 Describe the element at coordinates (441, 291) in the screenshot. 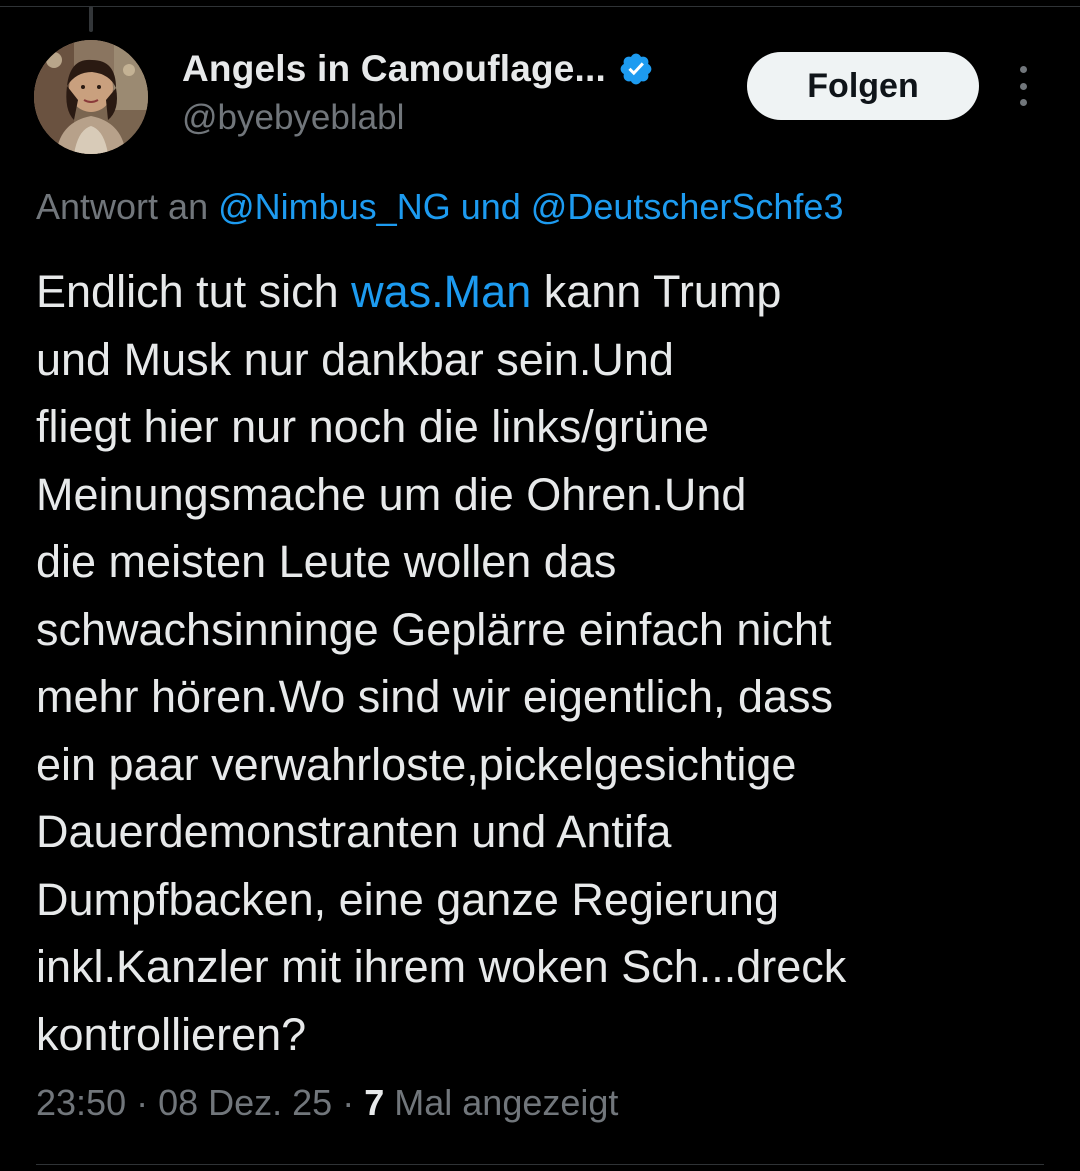

I see `tweet-link: was.Man` at that location.